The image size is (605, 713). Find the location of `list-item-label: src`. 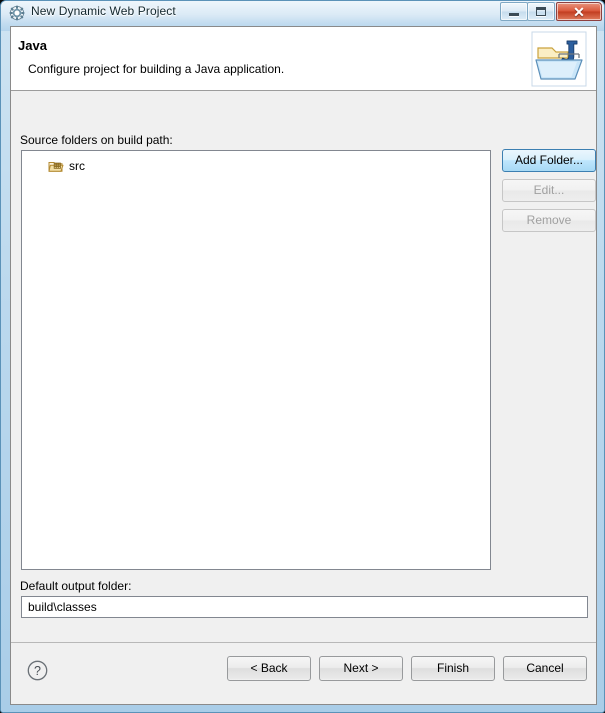

list-item-label: src is located at coordinates (77, 166).